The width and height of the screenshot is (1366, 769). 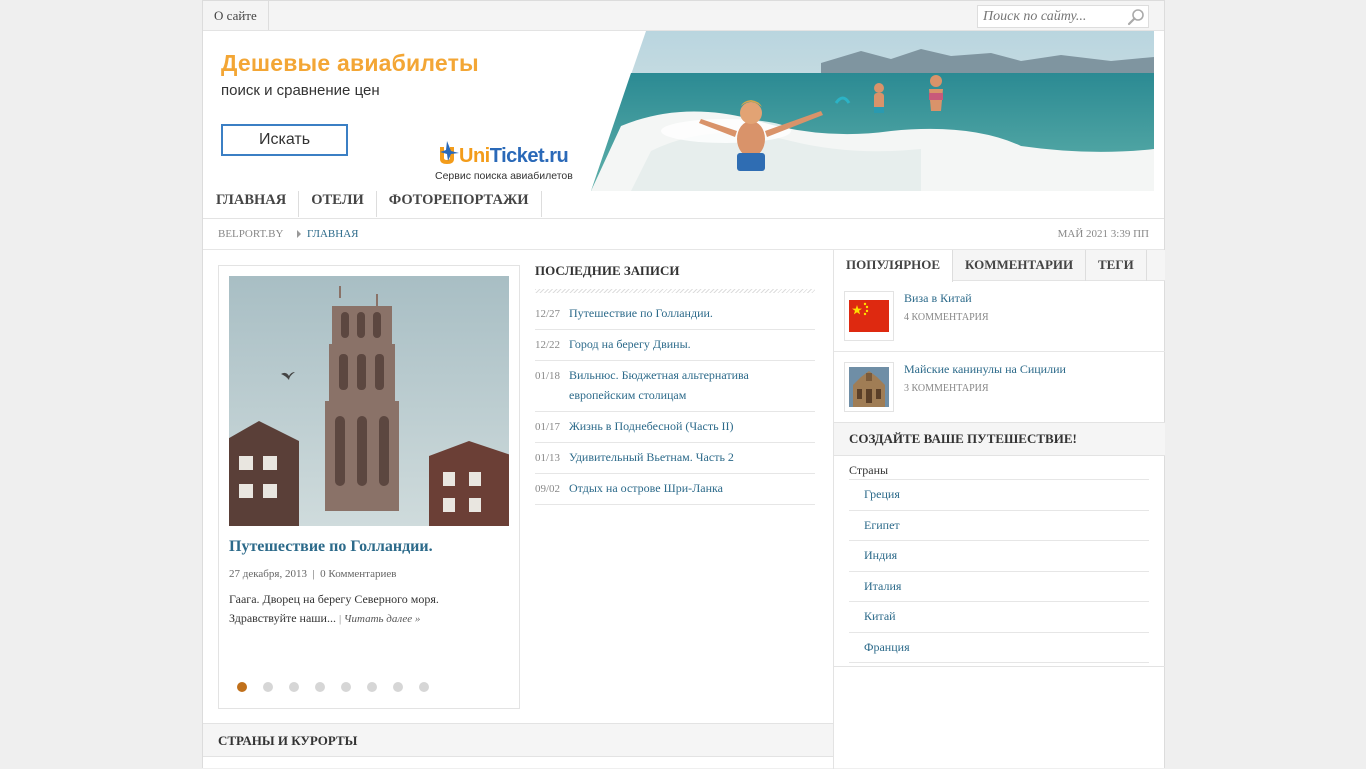 What do you see at coordinates (1116, 265) in the screenshot?
I see `tab-tags: ТЕГИ` at bounding box center [1116, 265].